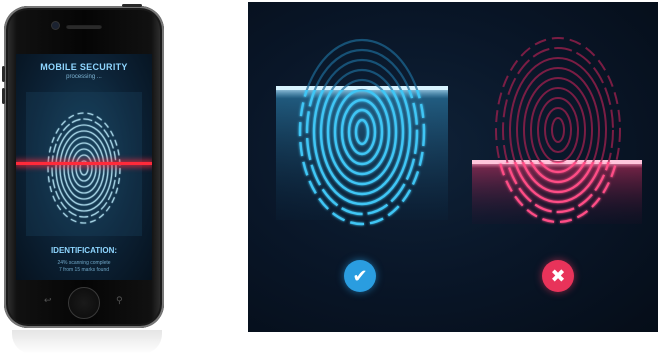 This screenshot has width=660, height=358. Describe the element at coordinates (84, 303) in the screenshot. I see `home-button` at that location.